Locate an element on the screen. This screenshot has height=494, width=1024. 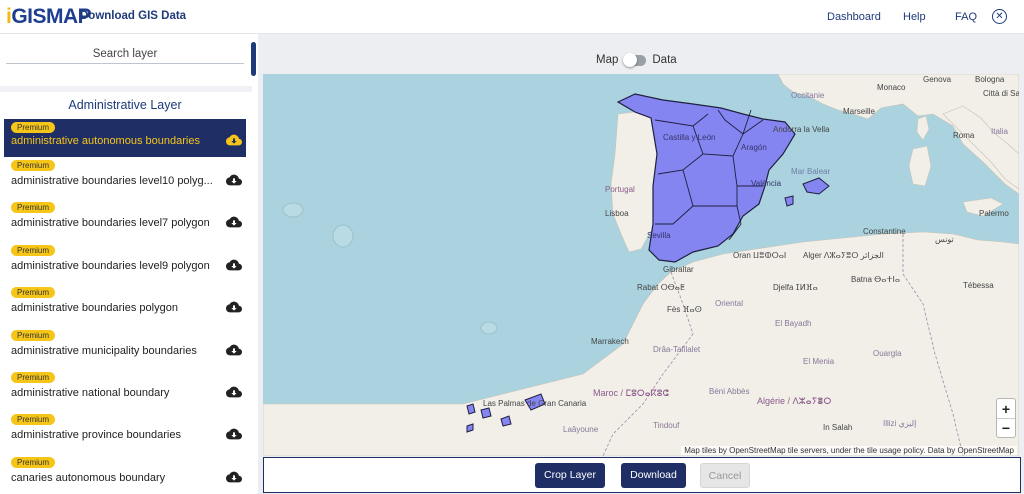
corsica is located at coordinates (923, 128).